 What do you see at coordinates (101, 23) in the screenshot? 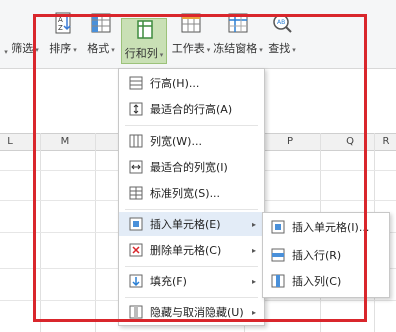
I see `format-icon` at bounding box center [101, 23].